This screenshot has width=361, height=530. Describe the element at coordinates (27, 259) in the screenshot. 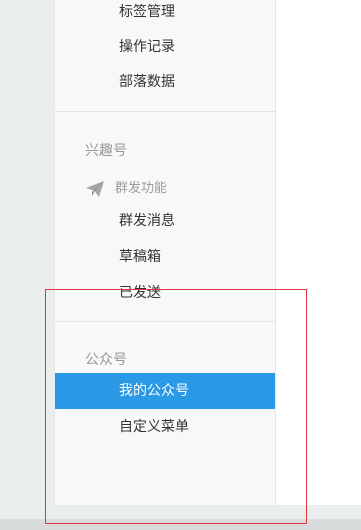

I see `left-gutter` at that location.